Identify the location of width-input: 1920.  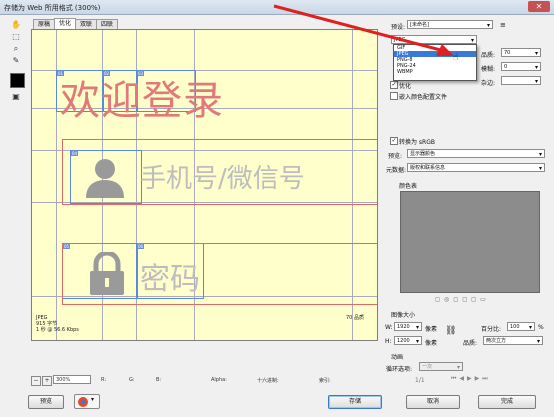
(408, 327).